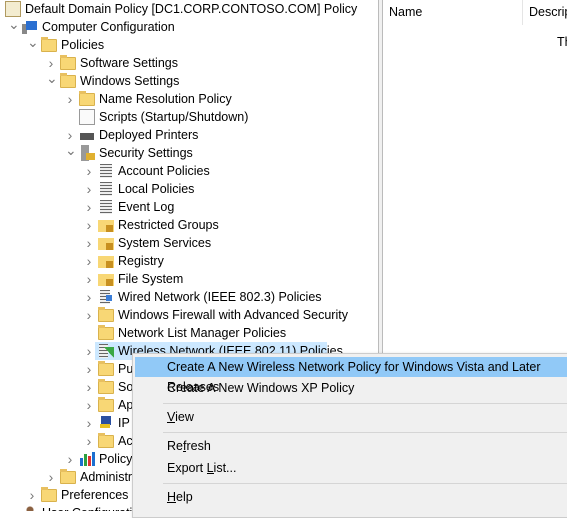  Describe the element at coordinates (189, 261) in the screenshot. I see `tree-item: › Registry` at that location.